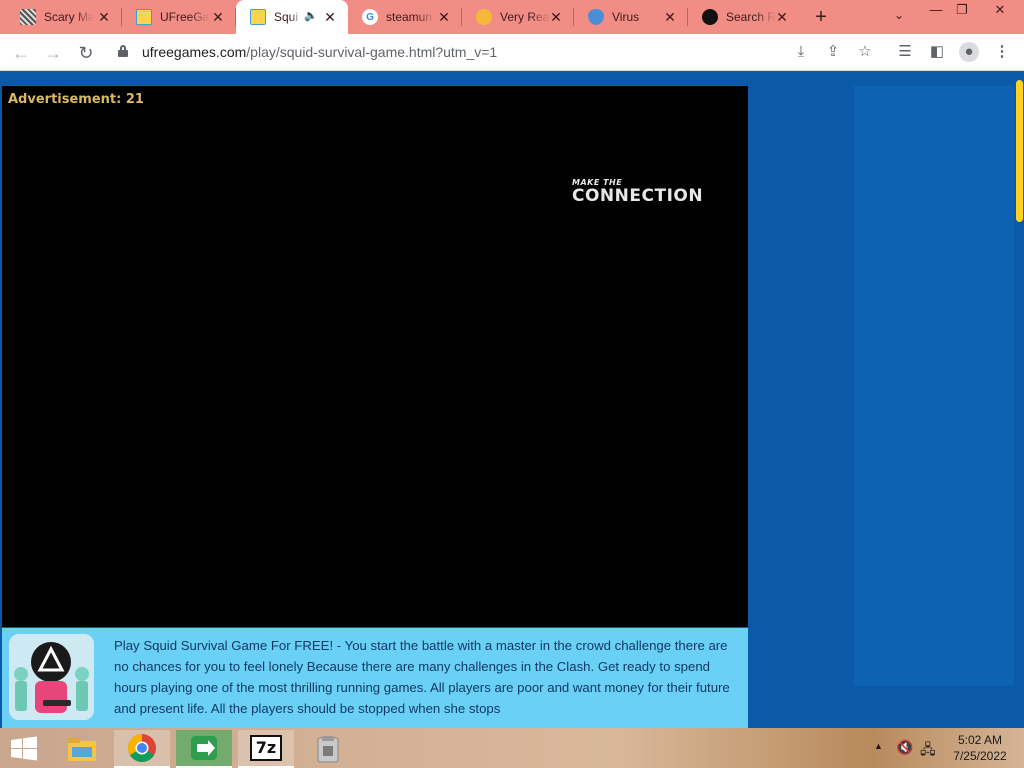 The width and height of the screenshot is (1024, 768). Describe the element at coordinates (372, 52) in the screenshot. I see `url-path: /play/squid-survival-game.html?utm_v=1` at that location.